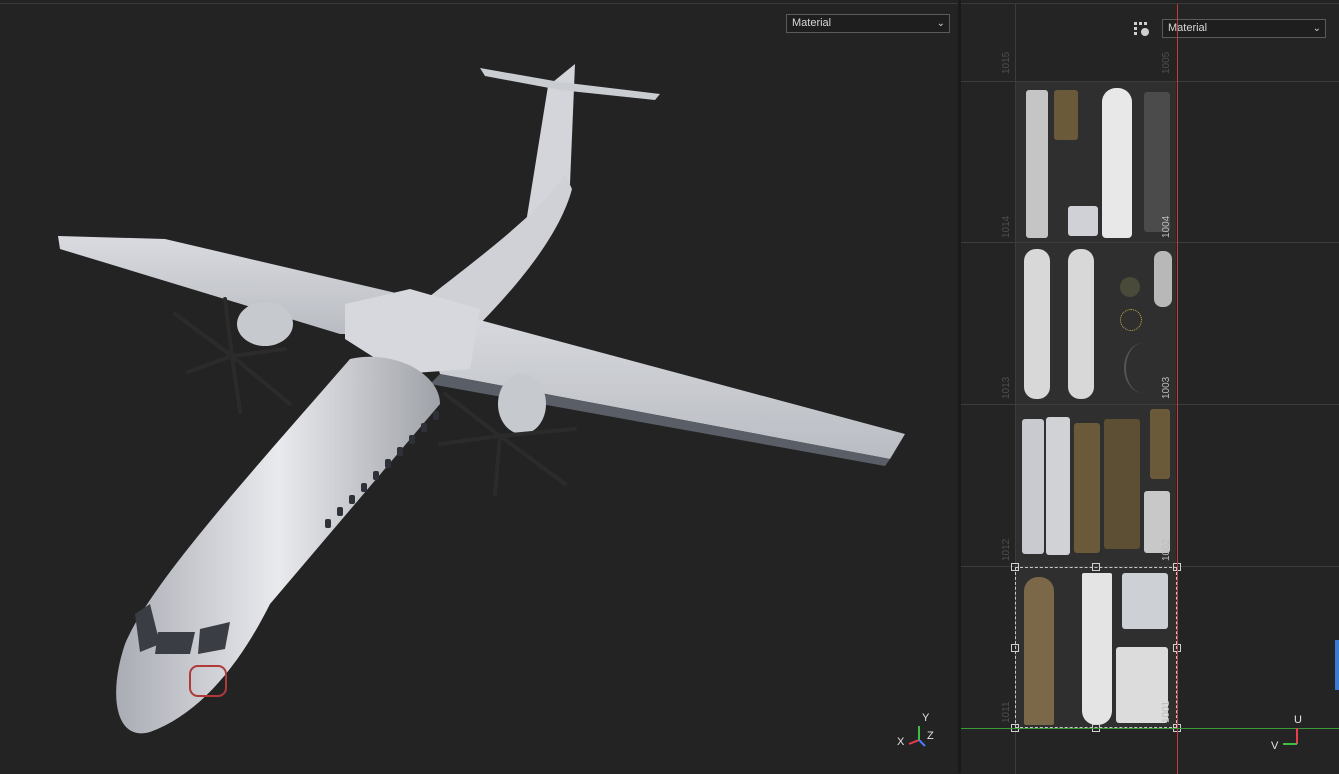 This screenshot has height=774, width=1339. I want to click on right-engine, so click(522, 404).